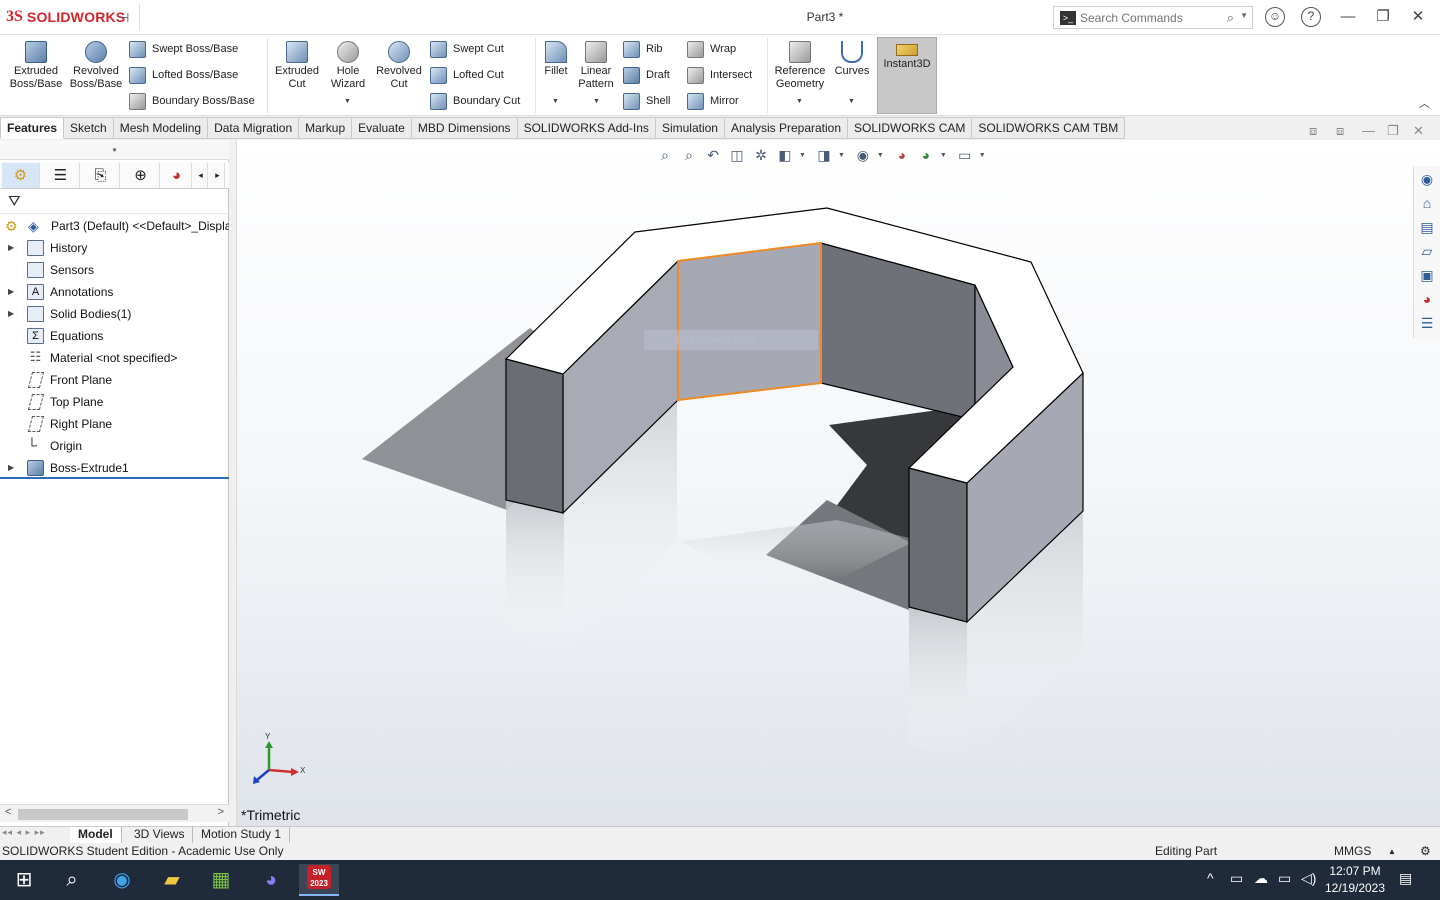 The width and height of the screenshot is (1440, 900). Describe the element at coordinates (201, 175) in the screenshot. I see `scroll-left-arrow: ◂` at that location.